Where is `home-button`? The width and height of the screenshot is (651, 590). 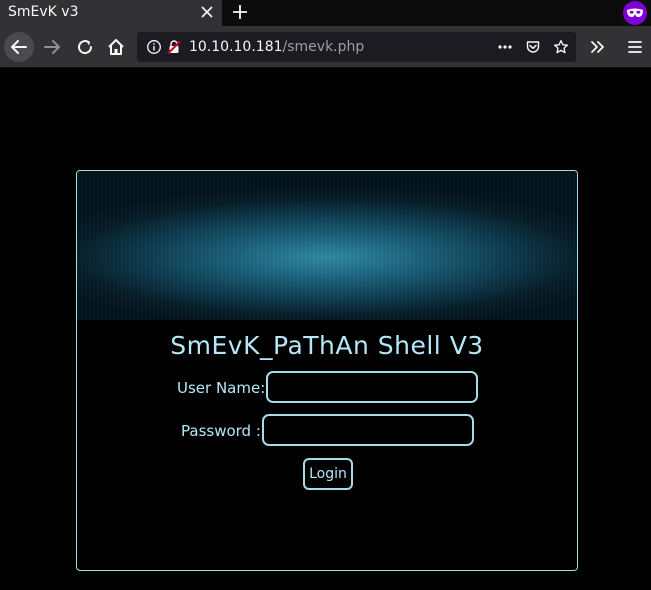 home-button is located at coordinates (116, 47).